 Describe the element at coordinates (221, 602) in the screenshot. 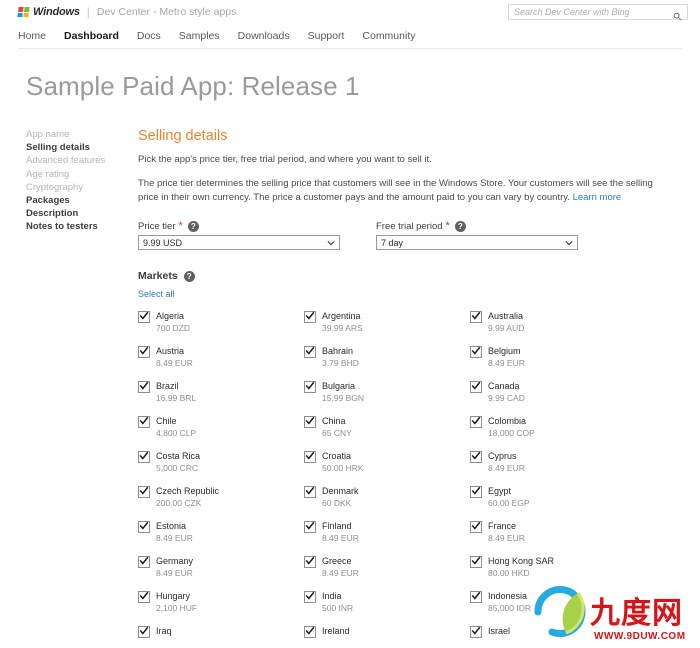

I see `market-item: Hungary2,100 HUF` at that location.